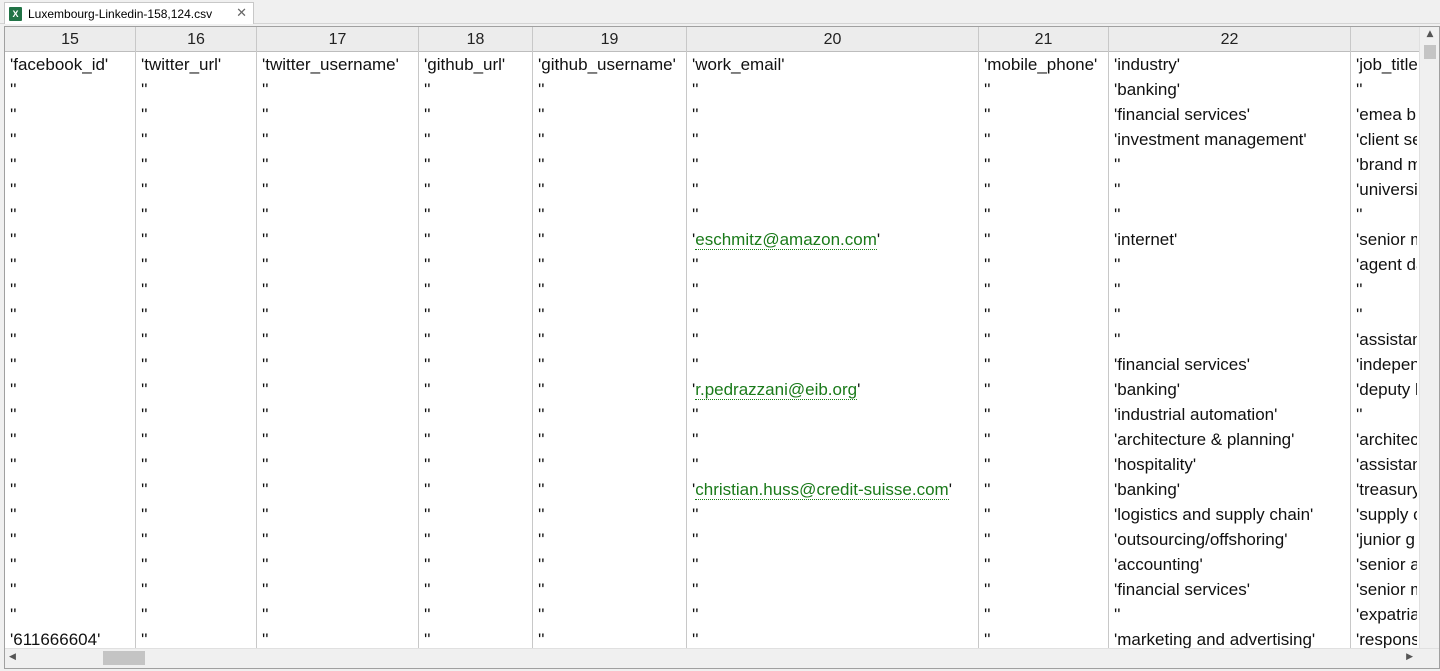  I want to click on column-header-20: 20, so click(833, 39).